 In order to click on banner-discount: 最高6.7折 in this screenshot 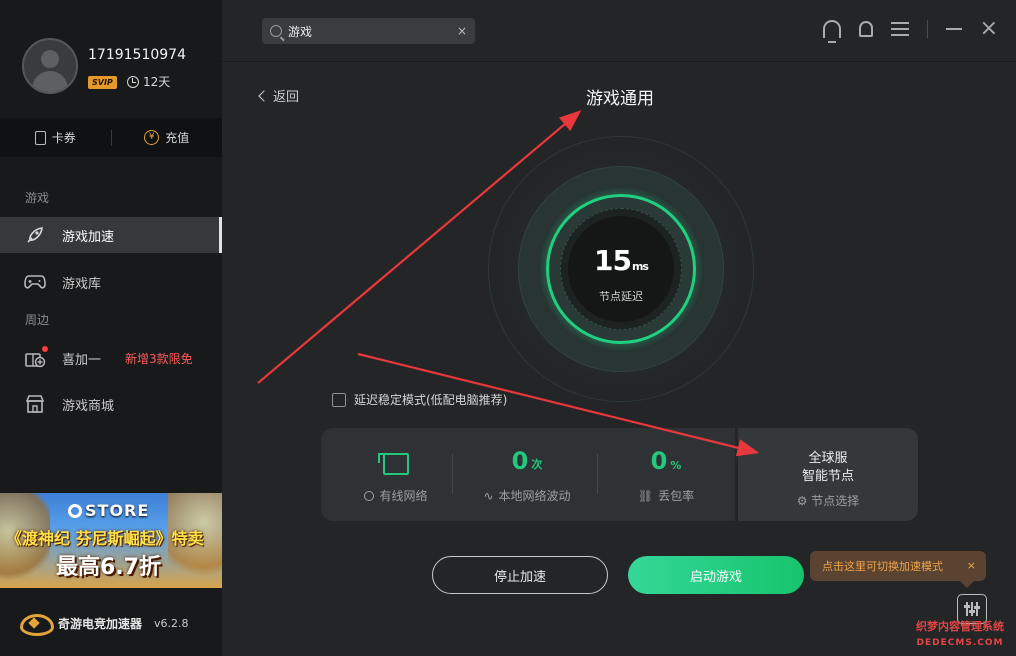, I will do `click(108, 567)`.